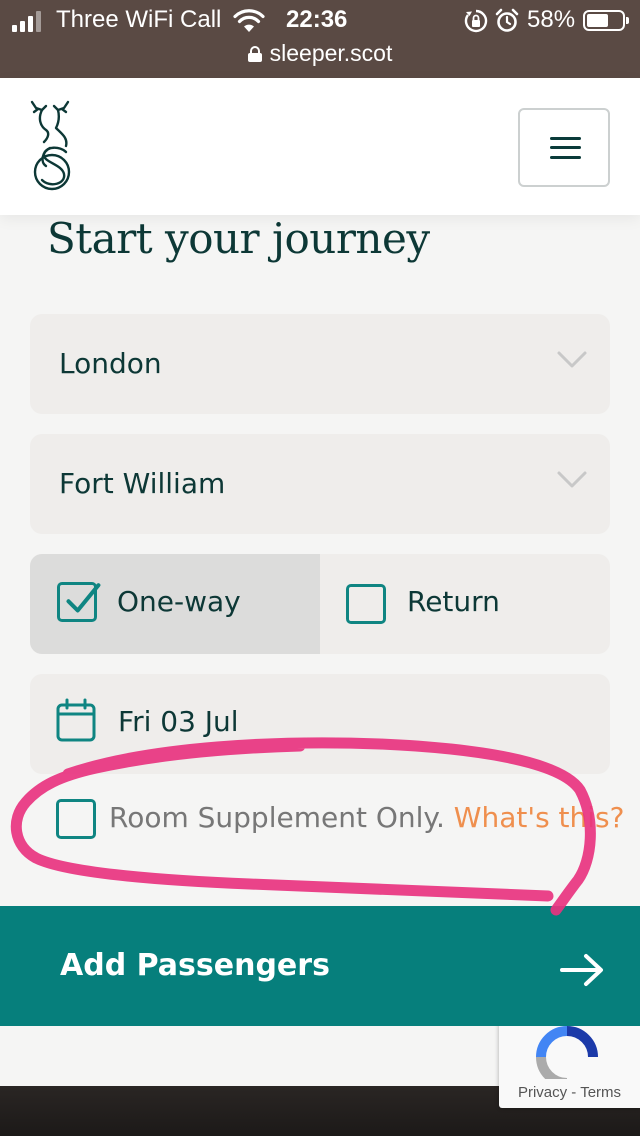 The image size is (640, 1136). I want to click on one-way-option: One-way, so click(175, 604).